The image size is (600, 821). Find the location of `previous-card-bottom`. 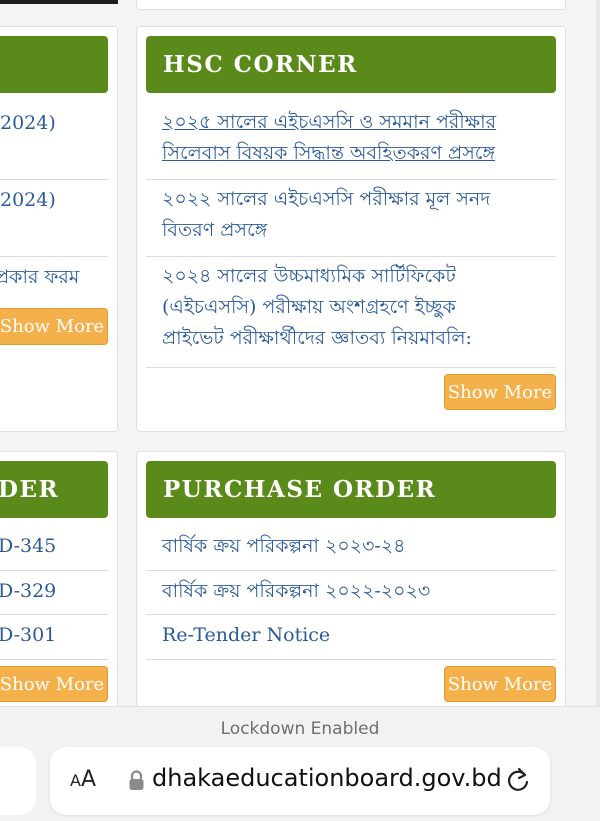

previous-card-bottom is located at coordinates (351, 5).